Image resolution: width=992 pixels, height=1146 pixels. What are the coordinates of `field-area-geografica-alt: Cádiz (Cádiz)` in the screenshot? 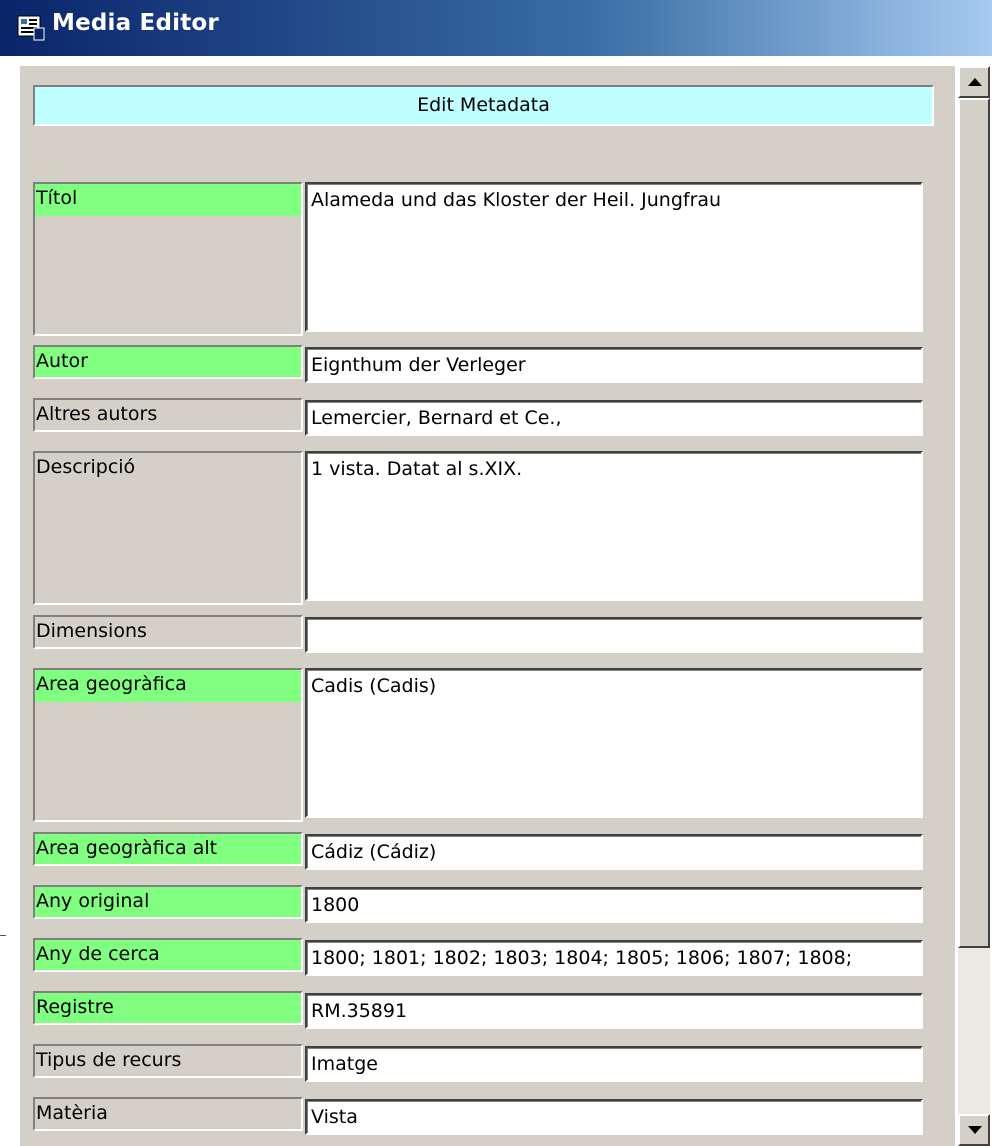 It's located at (614, 852).